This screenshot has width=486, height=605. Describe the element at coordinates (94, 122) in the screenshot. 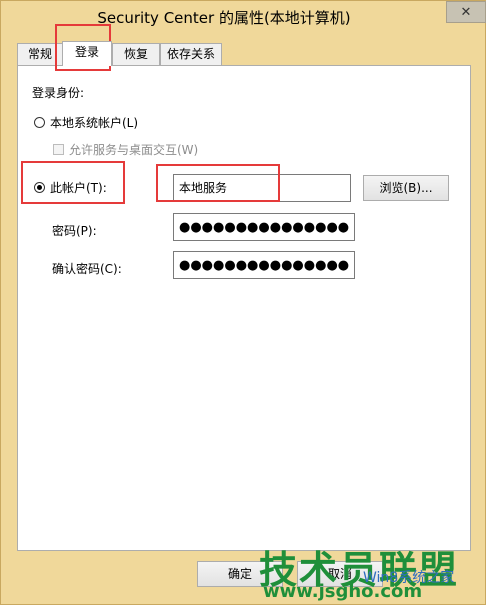

I see `local-system-label: 本地系统帐户(L)` at that location.